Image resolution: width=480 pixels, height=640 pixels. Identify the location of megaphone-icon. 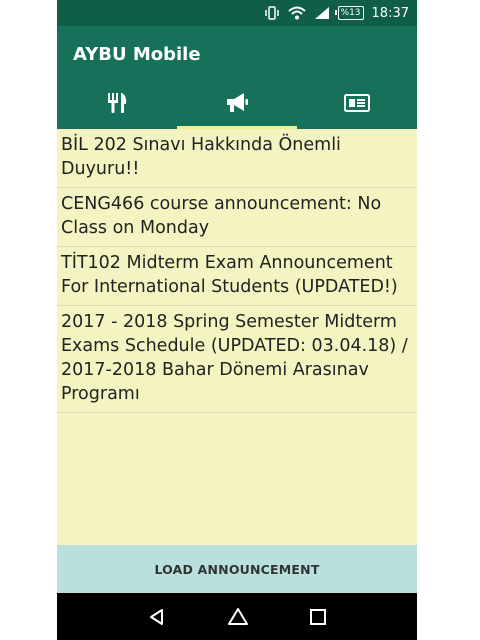
(237, 105).